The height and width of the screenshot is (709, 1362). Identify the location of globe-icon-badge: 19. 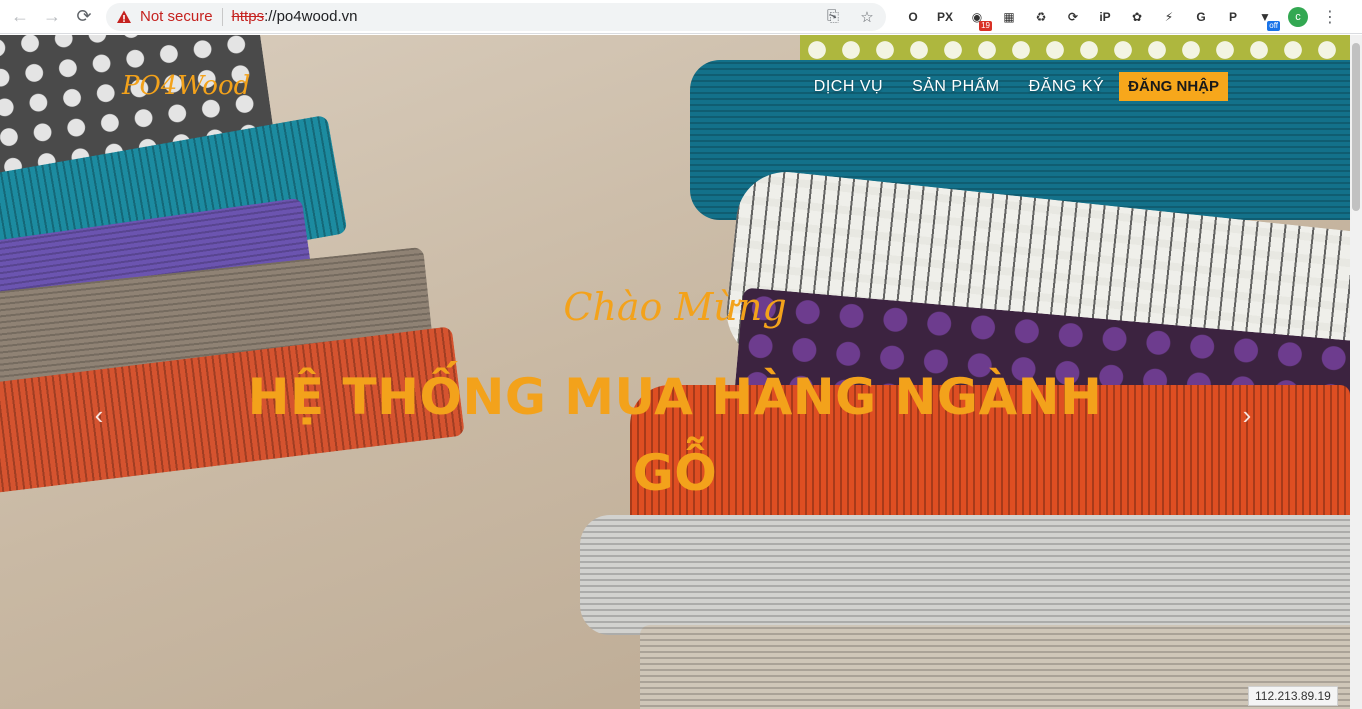
(985, 25).